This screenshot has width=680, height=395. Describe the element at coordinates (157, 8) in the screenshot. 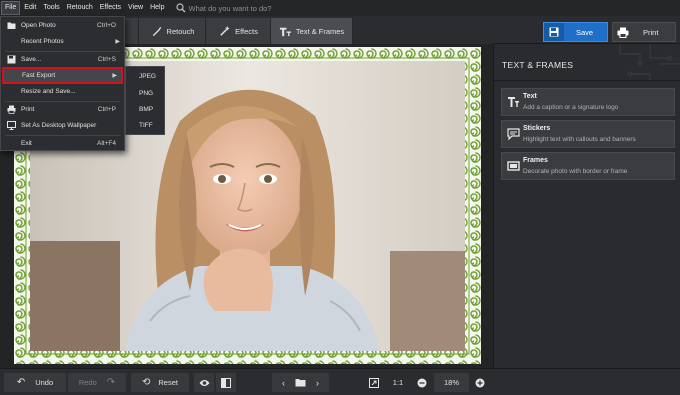

I see `menu-help: Help` at that location.